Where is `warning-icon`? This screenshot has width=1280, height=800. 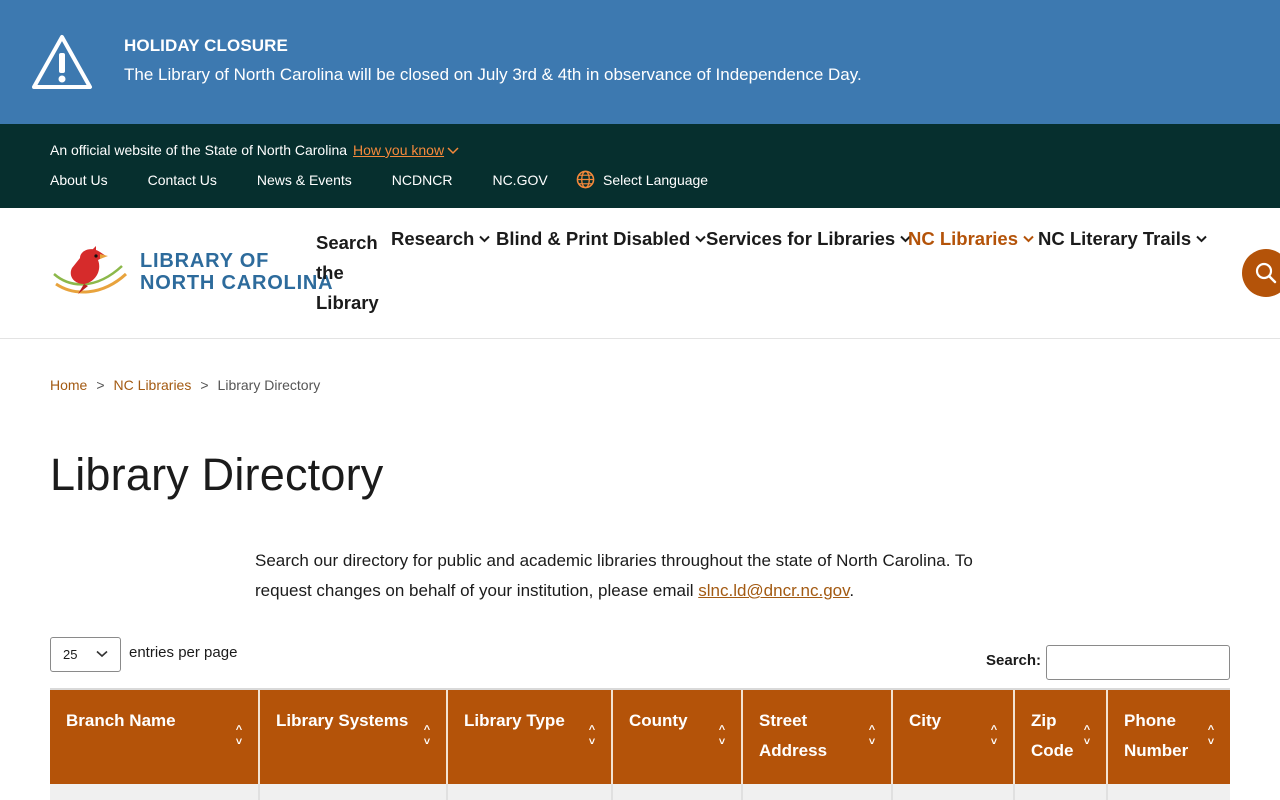 warning-icon is located at coordinates (62, 62).